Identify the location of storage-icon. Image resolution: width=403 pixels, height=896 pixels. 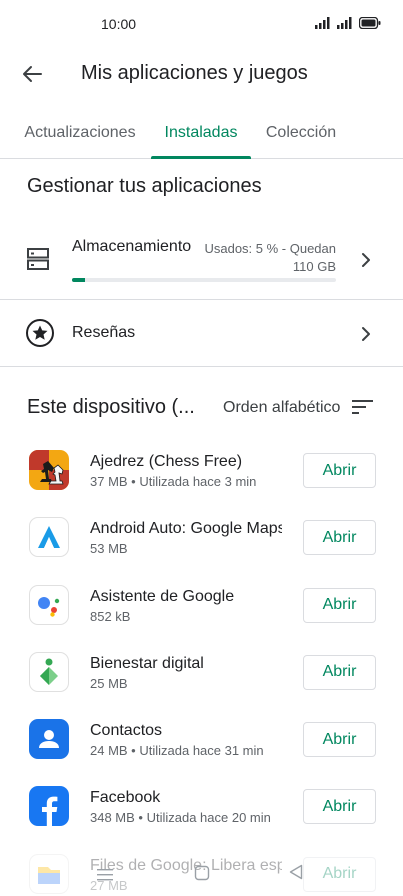
(38, 259).